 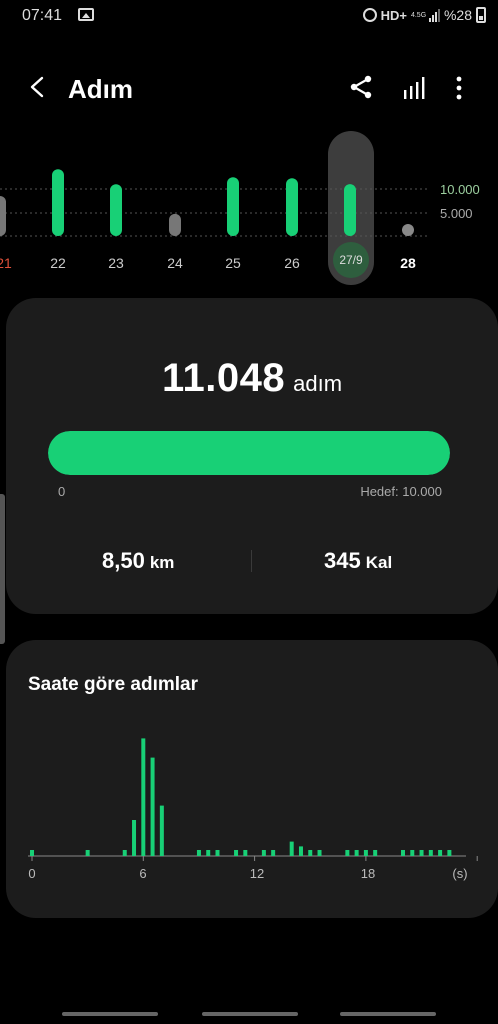 What do you see at coordinates (388, 1014) in the screenshot?
I see `nav-back-button` at bounding box center [388, 1014].